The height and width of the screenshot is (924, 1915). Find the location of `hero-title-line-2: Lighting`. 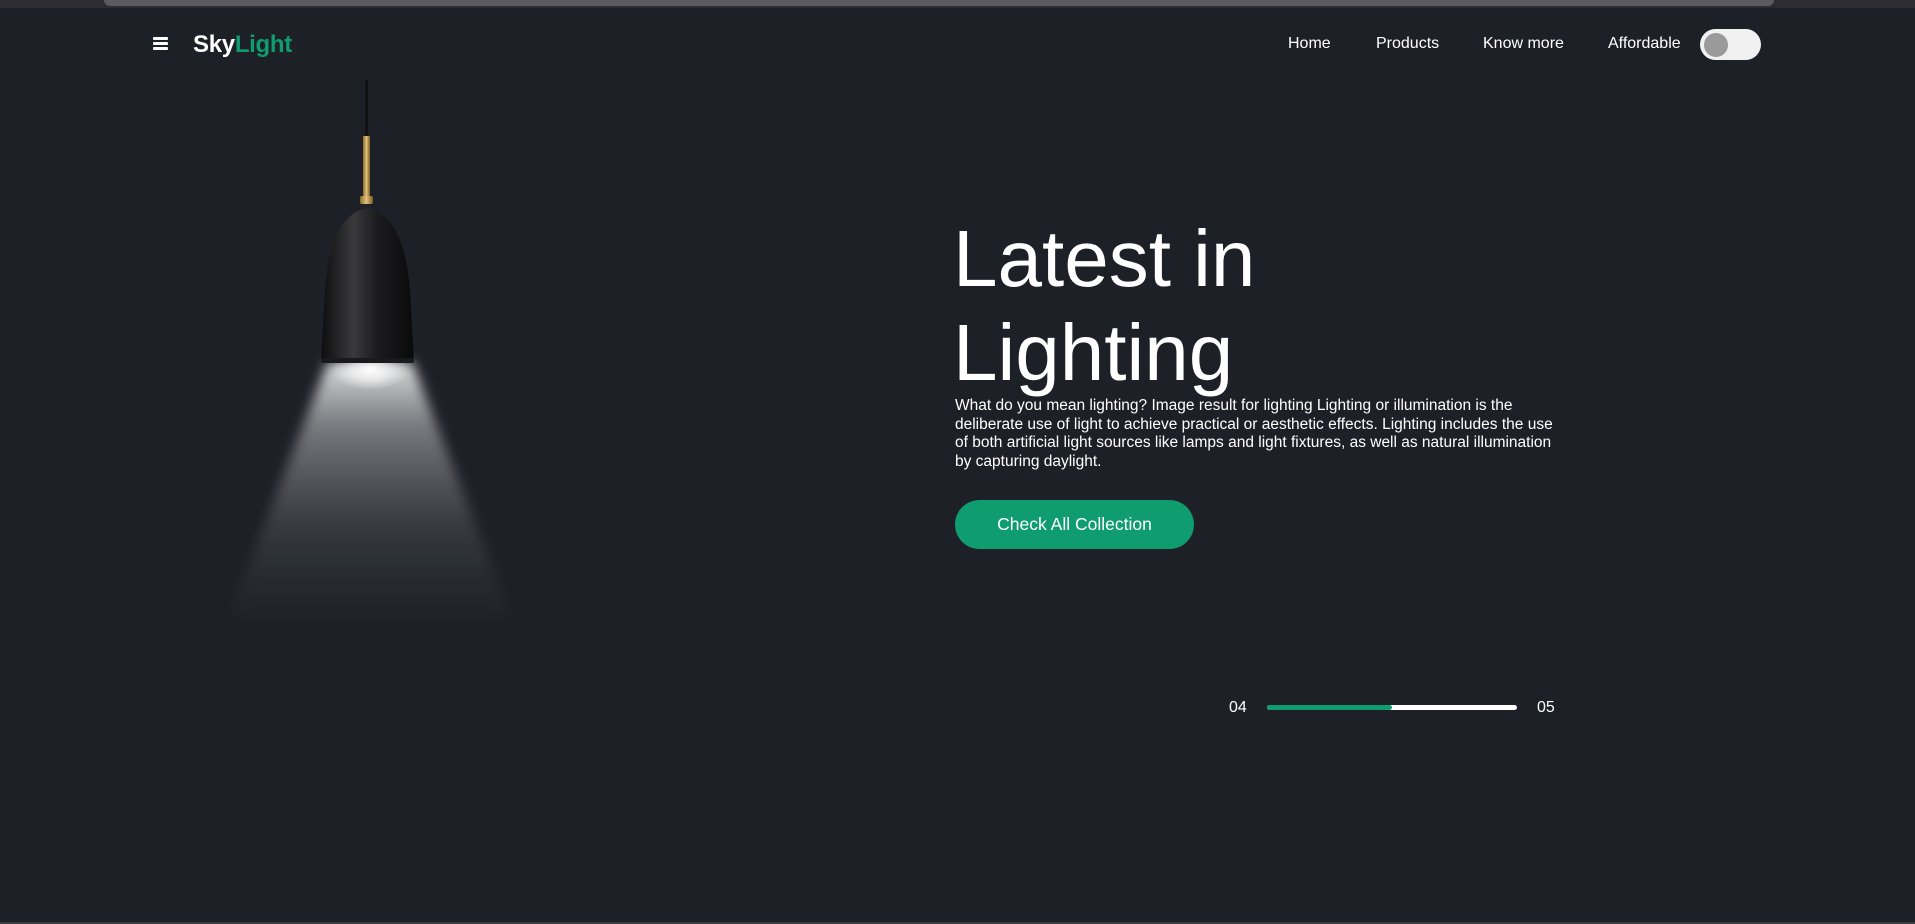

hero-title-line-2: Lighting is located at coordinates (1093, 352).